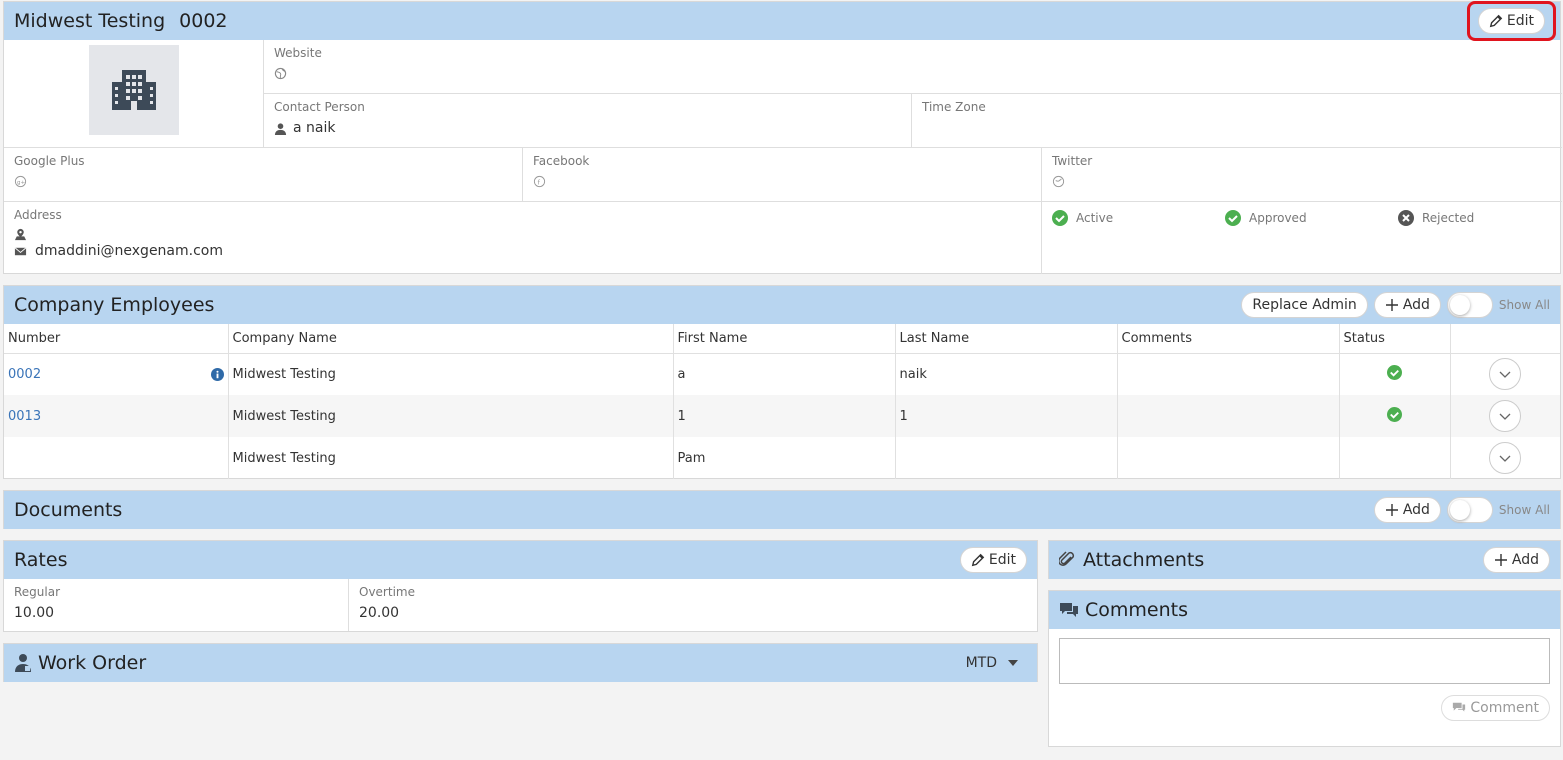 The image size is (1563, 760). I want to click on col-last-name: Last Name, so click(1006, 339).